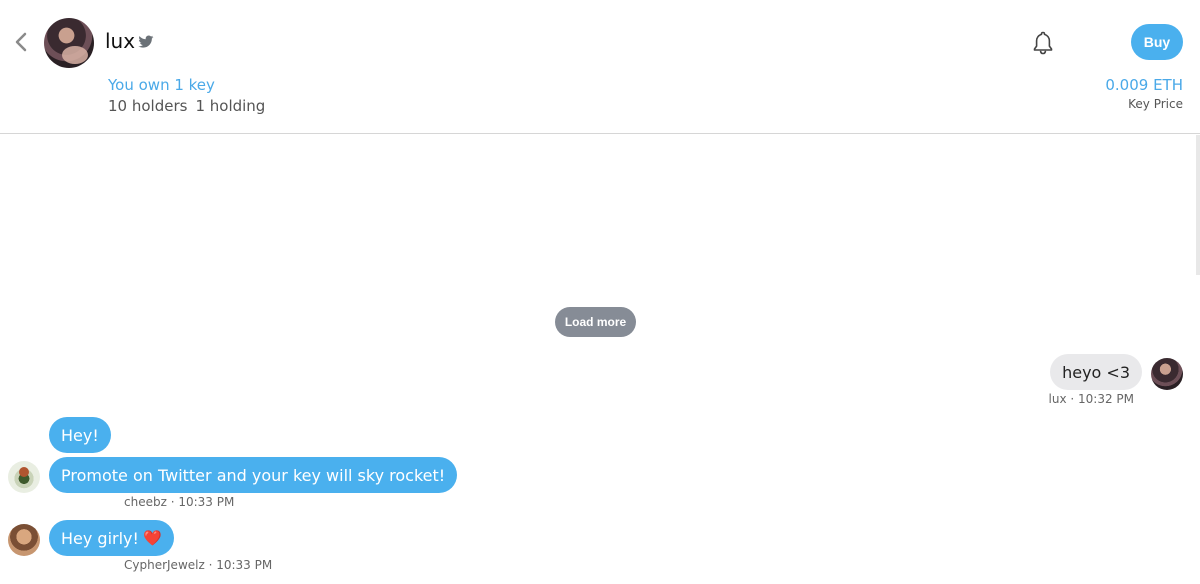  I want to click on message-bubble-incoming: Hey!, so click(80, 435).